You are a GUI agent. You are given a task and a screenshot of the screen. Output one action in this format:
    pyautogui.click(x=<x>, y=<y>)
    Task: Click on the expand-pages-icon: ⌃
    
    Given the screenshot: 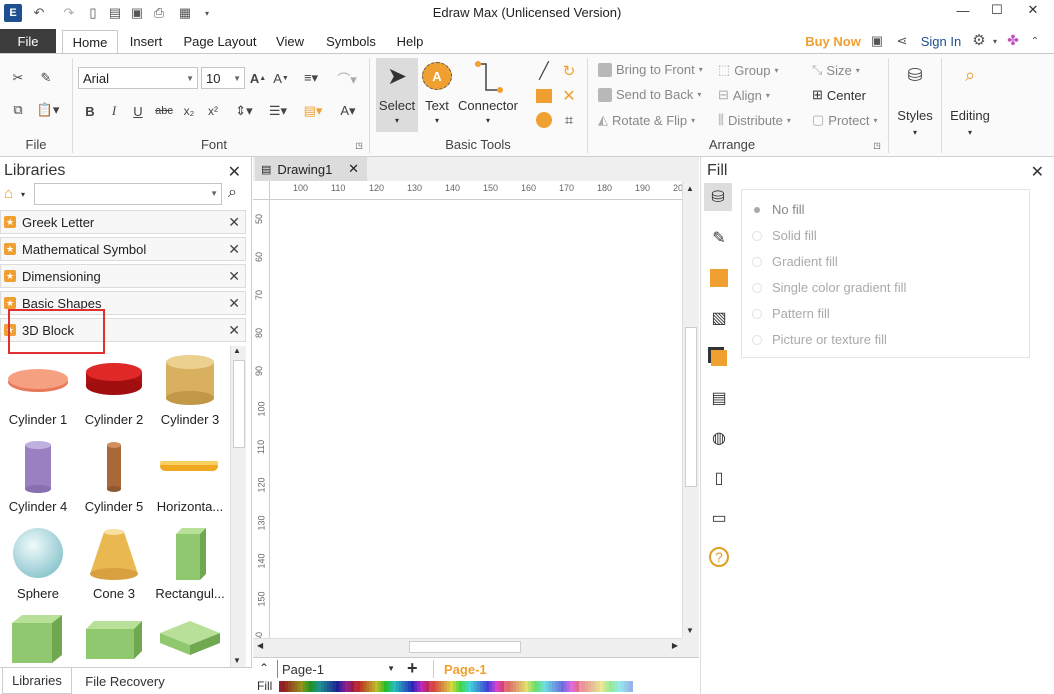 What is the action you would take?
    pyautogui.click(x=264, y=668)
    